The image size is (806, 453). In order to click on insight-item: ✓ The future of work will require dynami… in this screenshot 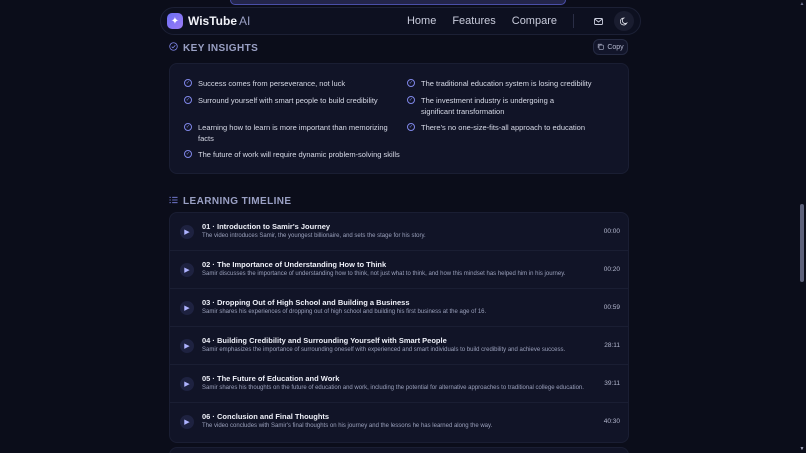, I will do `click(294, 154)`.